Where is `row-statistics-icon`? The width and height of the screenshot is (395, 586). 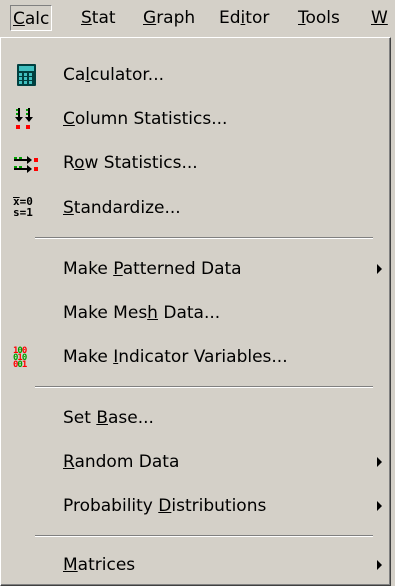
row-statistics-icon is located at coordinates (26, 163).